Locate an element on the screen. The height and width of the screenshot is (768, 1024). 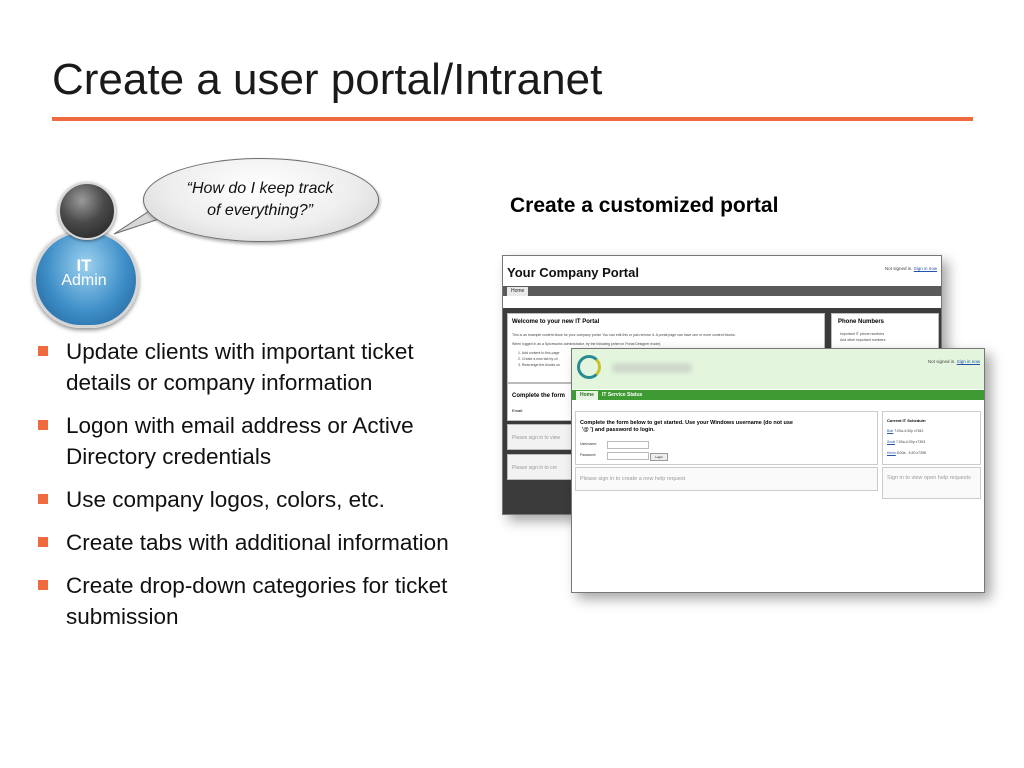
back-tab-home: Home is located at coordinates (518, 291).